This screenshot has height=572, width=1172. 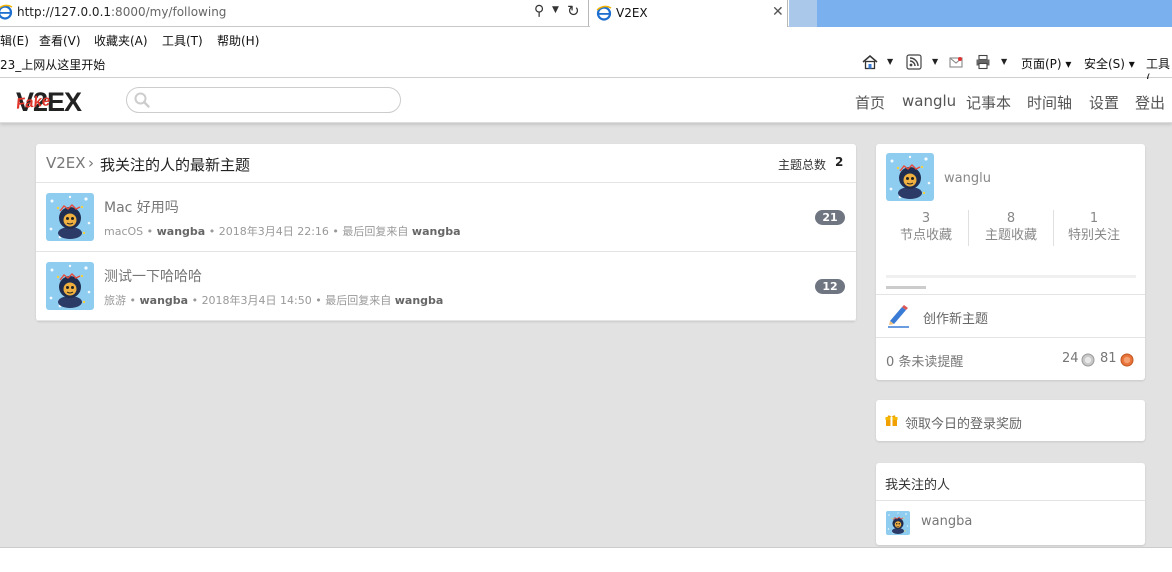 What do you see at coordinates (925, 235) in the screenshot?
I see `stat-label: 节点收藏` at bounding box center [925, 235].